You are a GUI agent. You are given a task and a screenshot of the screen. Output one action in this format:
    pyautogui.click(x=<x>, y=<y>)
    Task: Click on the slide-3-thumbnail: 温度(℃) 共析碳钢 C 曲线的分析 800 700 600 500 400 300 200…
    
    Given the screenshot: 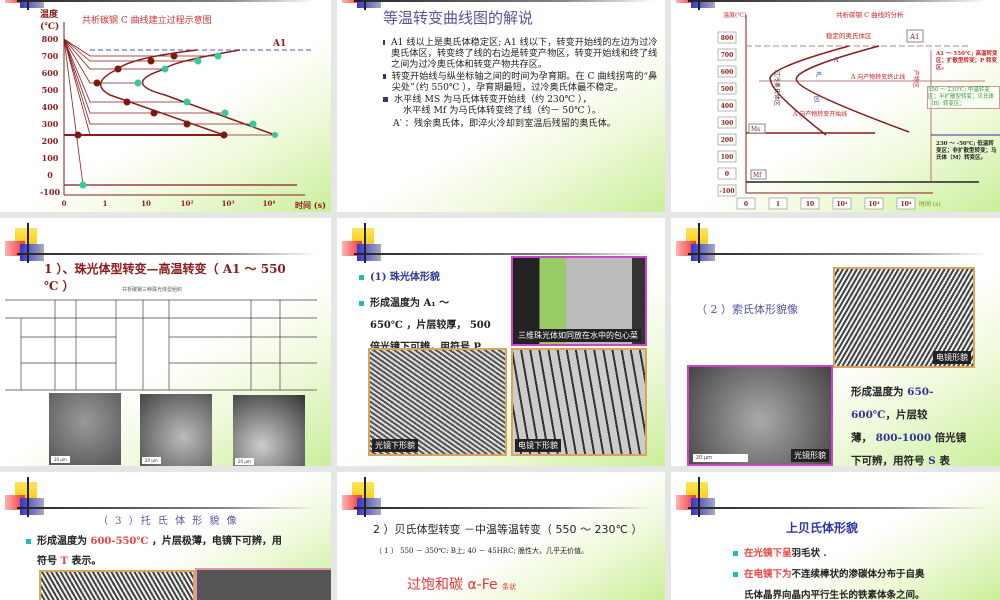 What is the action you would take?
    pyautogui.click(x=835, y=106)
    